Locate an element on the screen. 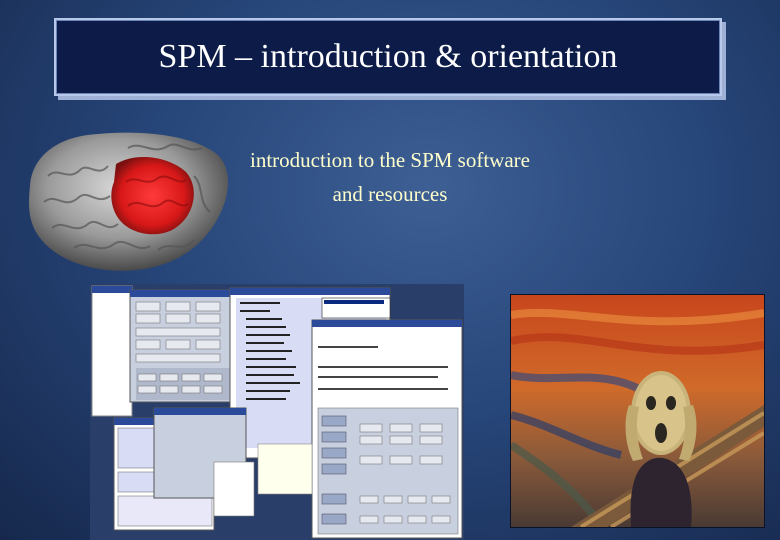  scream-painting-image is located at coordinates (637, 411).